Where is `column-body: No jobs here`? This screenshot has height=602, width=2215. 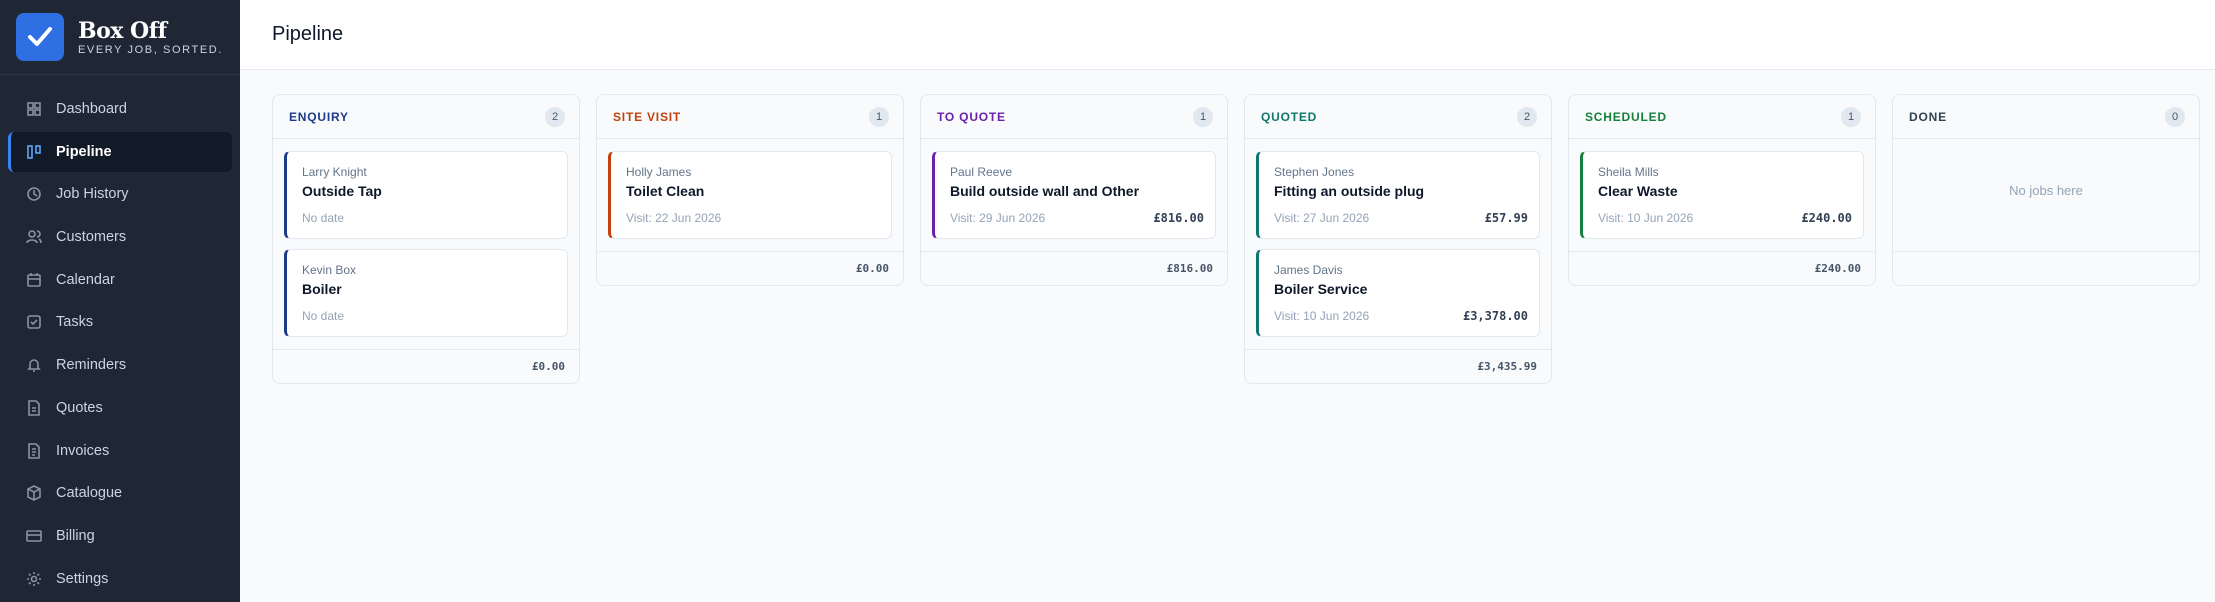 column-body: No jobs here is located at coordinates (2046, 195).